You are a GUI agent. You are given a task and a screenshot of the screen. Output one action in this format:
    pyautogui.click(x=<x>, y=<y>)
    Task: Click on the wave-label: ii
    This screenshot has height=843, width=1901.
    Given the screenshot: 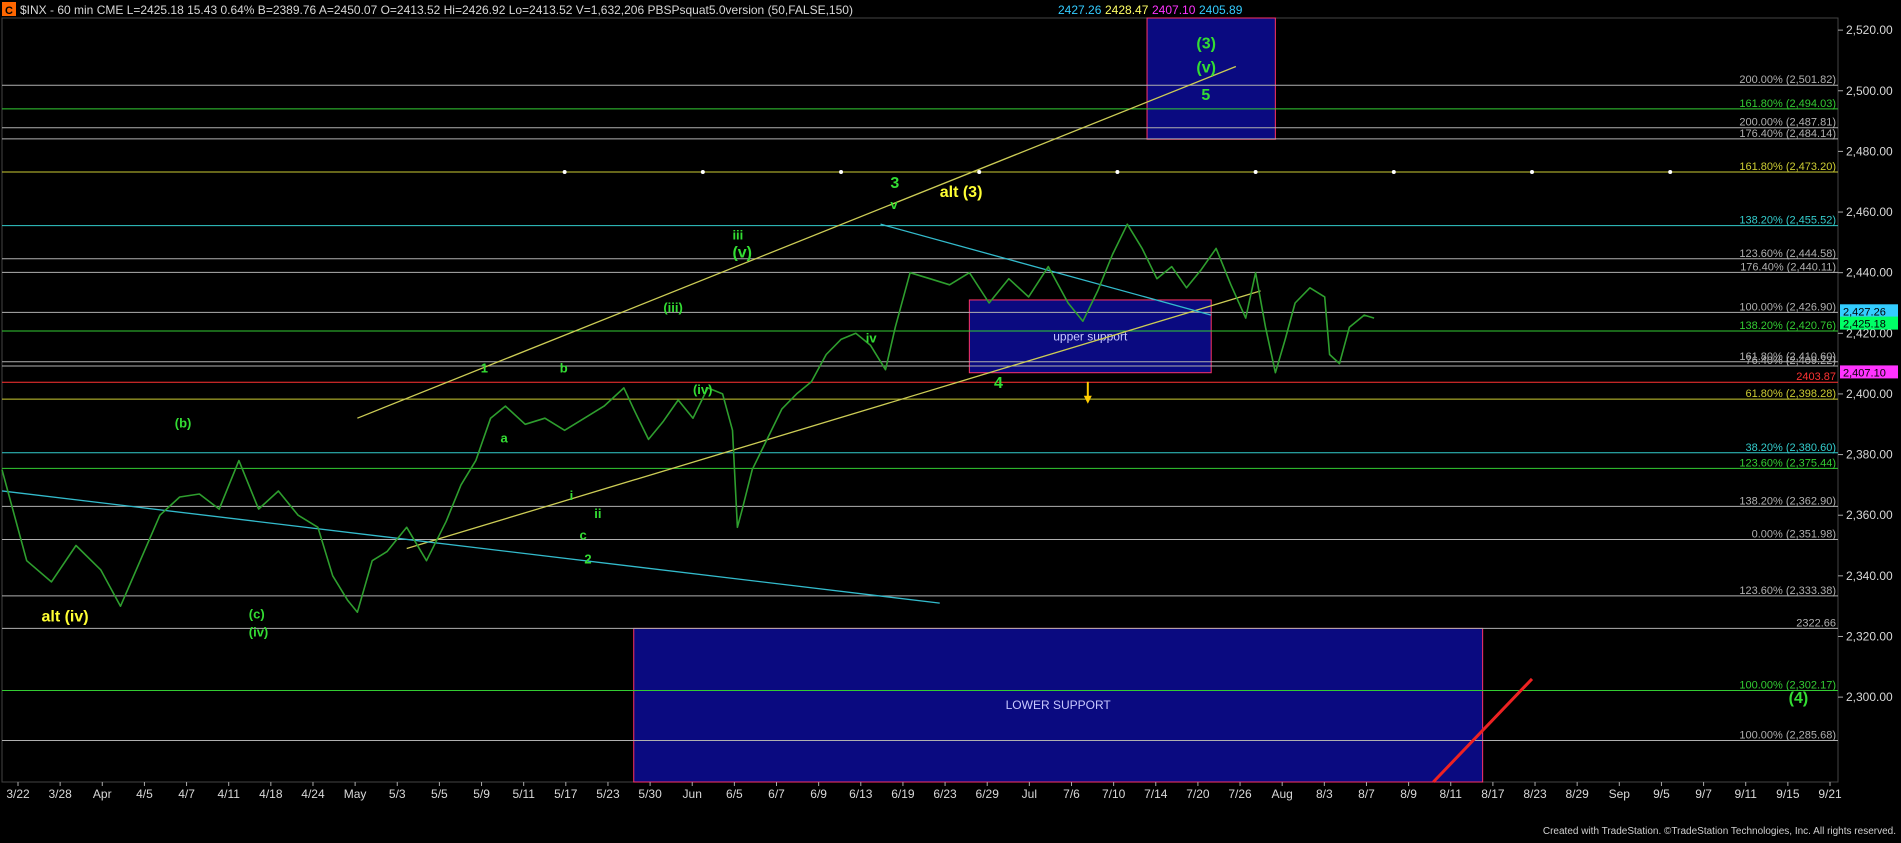 What is the action you would take?
    pyautogui.click(x=597, y=513)
    